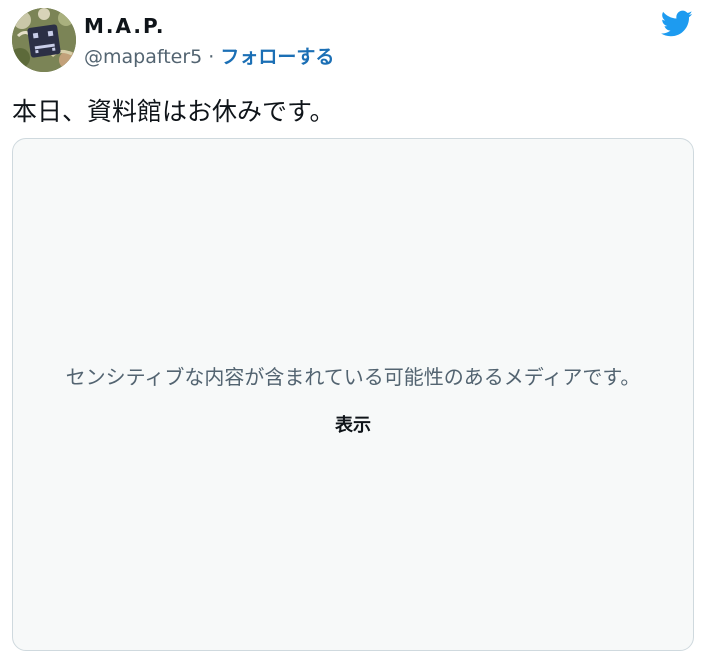  I want to click on avatar-image, so click(44, 40).